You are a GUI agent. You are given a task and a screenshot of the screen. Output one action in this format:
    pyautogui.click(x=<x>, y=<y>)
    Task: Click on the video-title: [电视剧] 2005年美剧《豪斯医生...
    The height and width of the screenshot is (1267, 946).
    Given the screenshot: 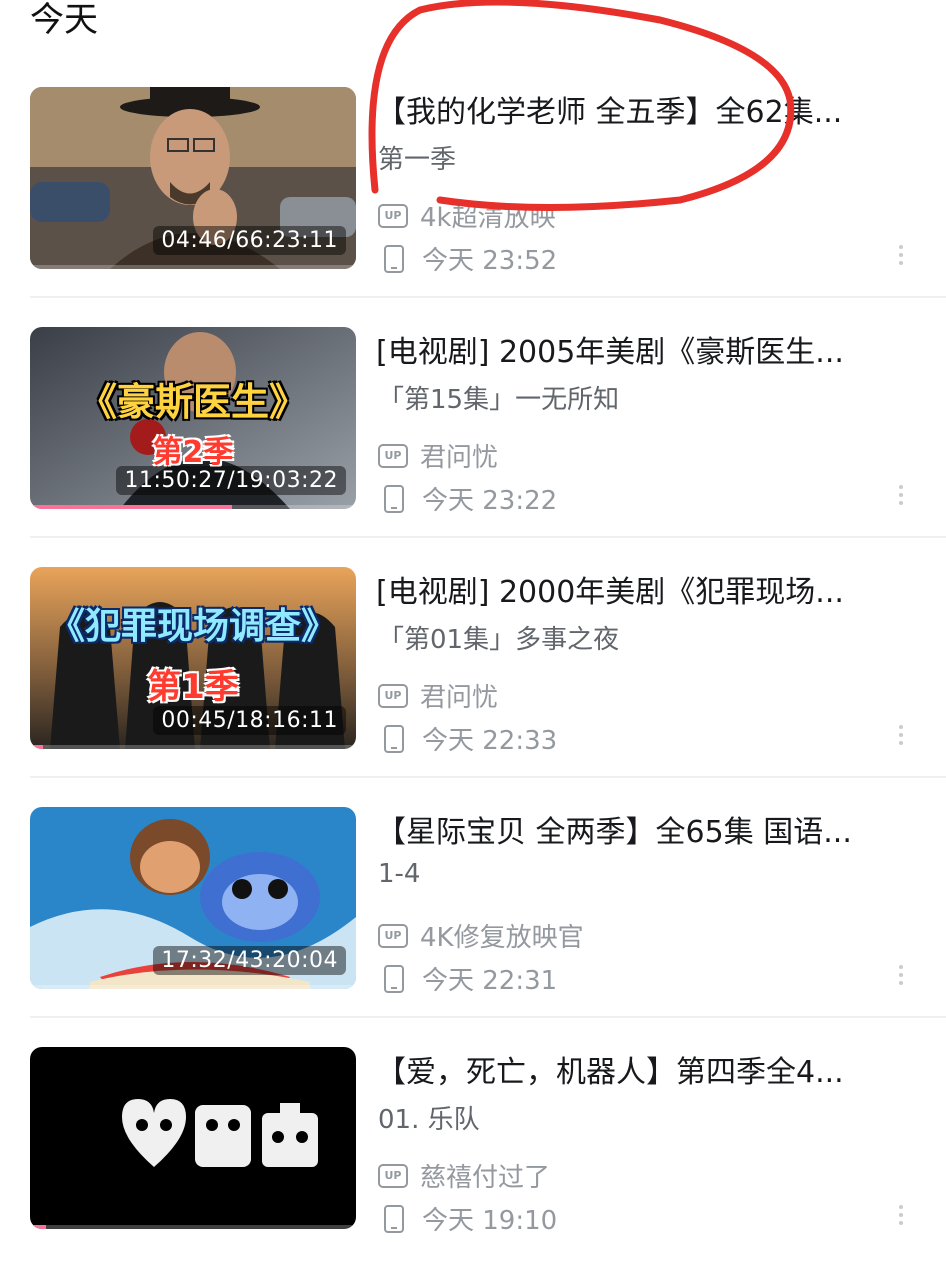 What is the action you would take?
    pyautogui.click(x=646, y=349)
    